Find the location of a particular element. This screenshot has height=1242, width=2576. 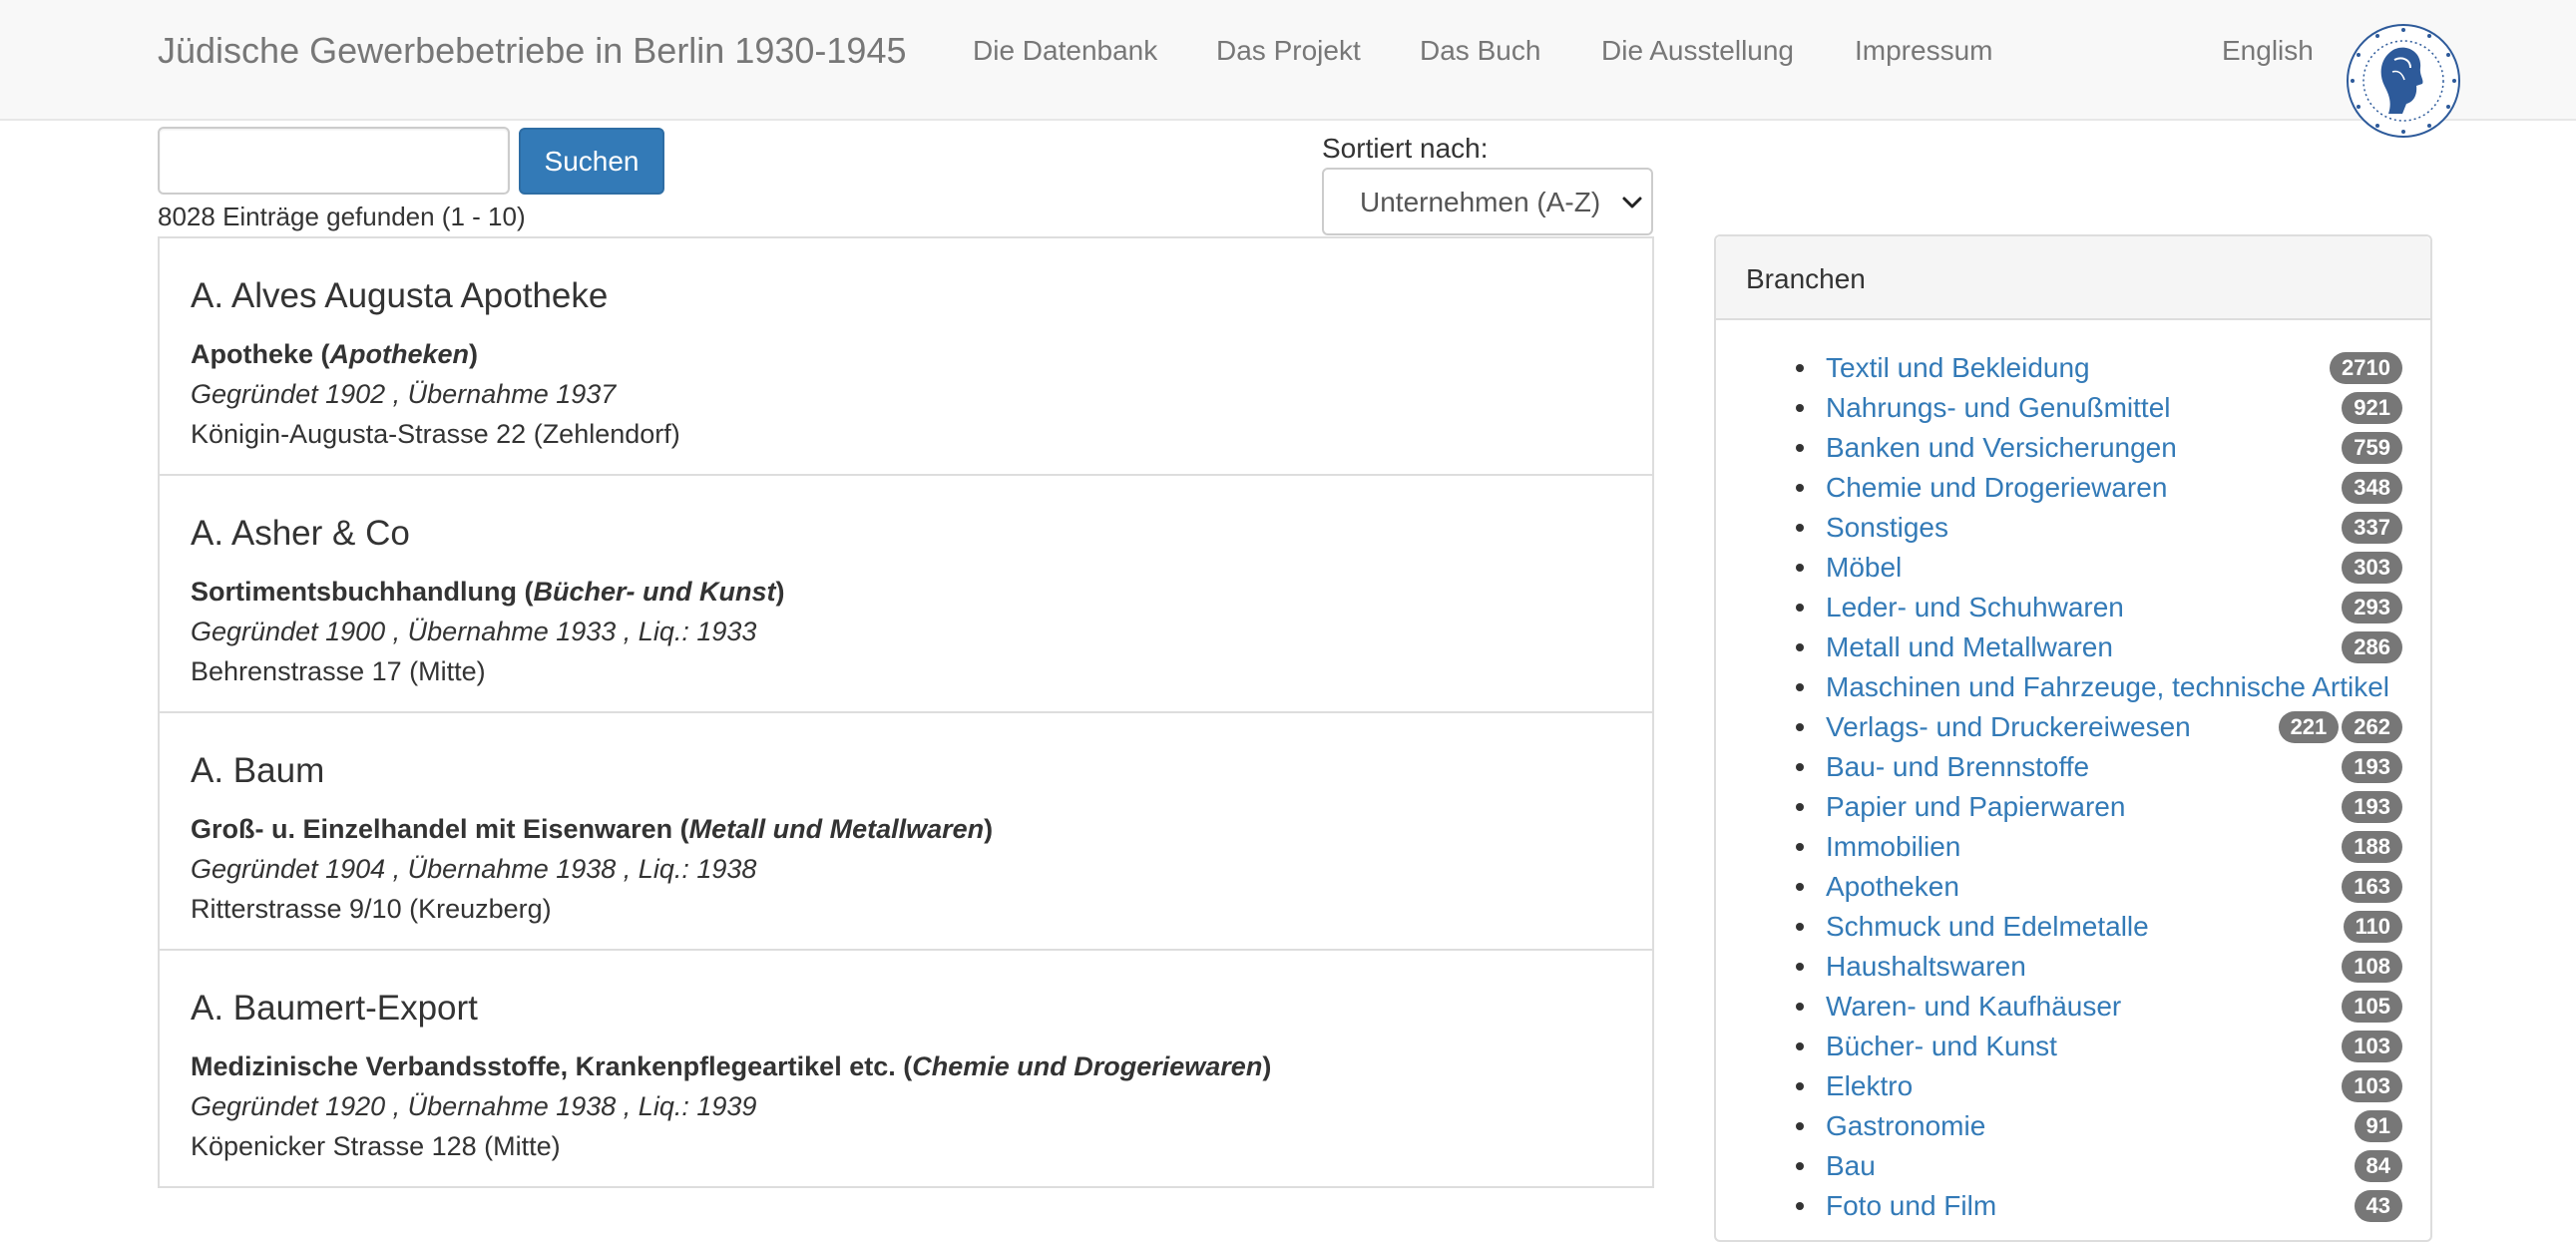

branch-item: Elektro 103 is located at coordinates (2073, 1086).